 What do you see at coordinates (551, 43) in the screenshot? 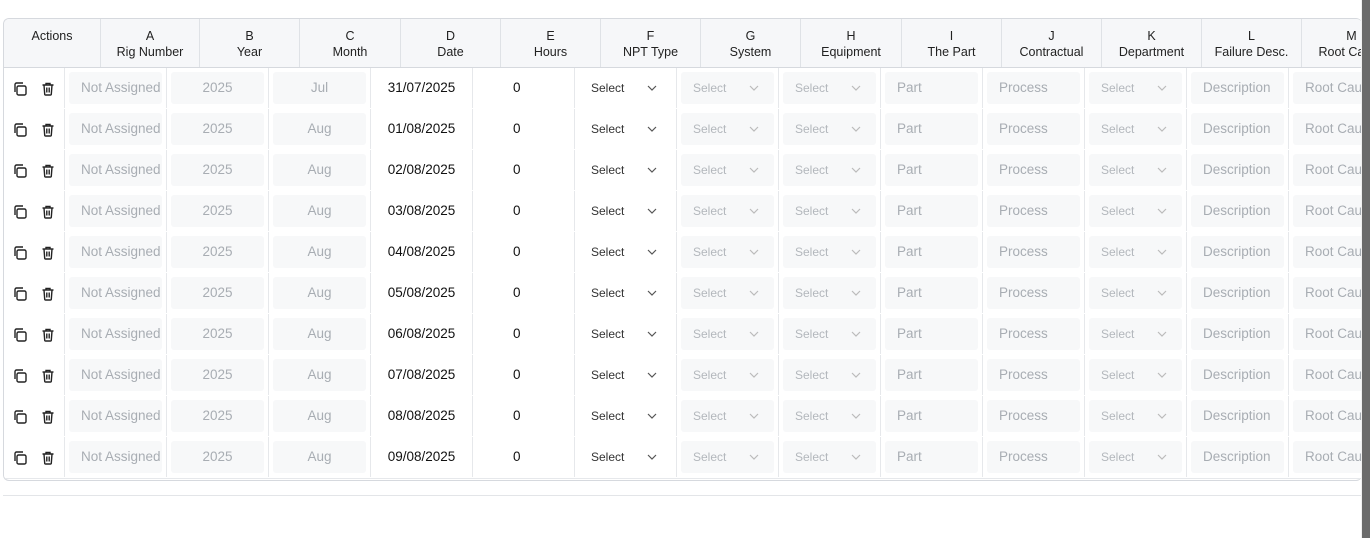
I see `column-header-hours: E Hours` at bounding box center [551, 43].